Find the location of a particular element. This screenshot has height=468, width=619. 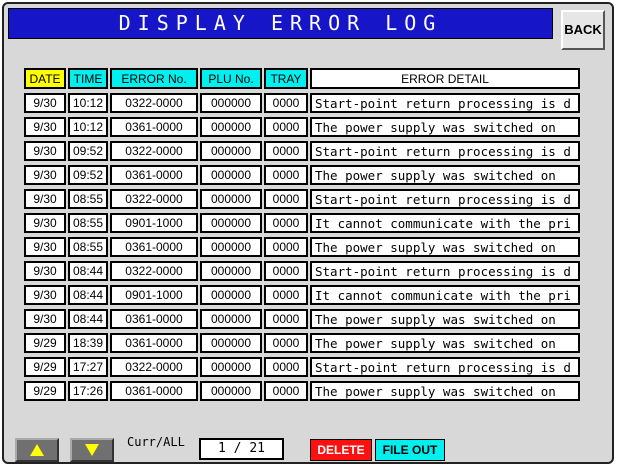

page-indicator: 1 / 21 is located at coordinates (241, 449).